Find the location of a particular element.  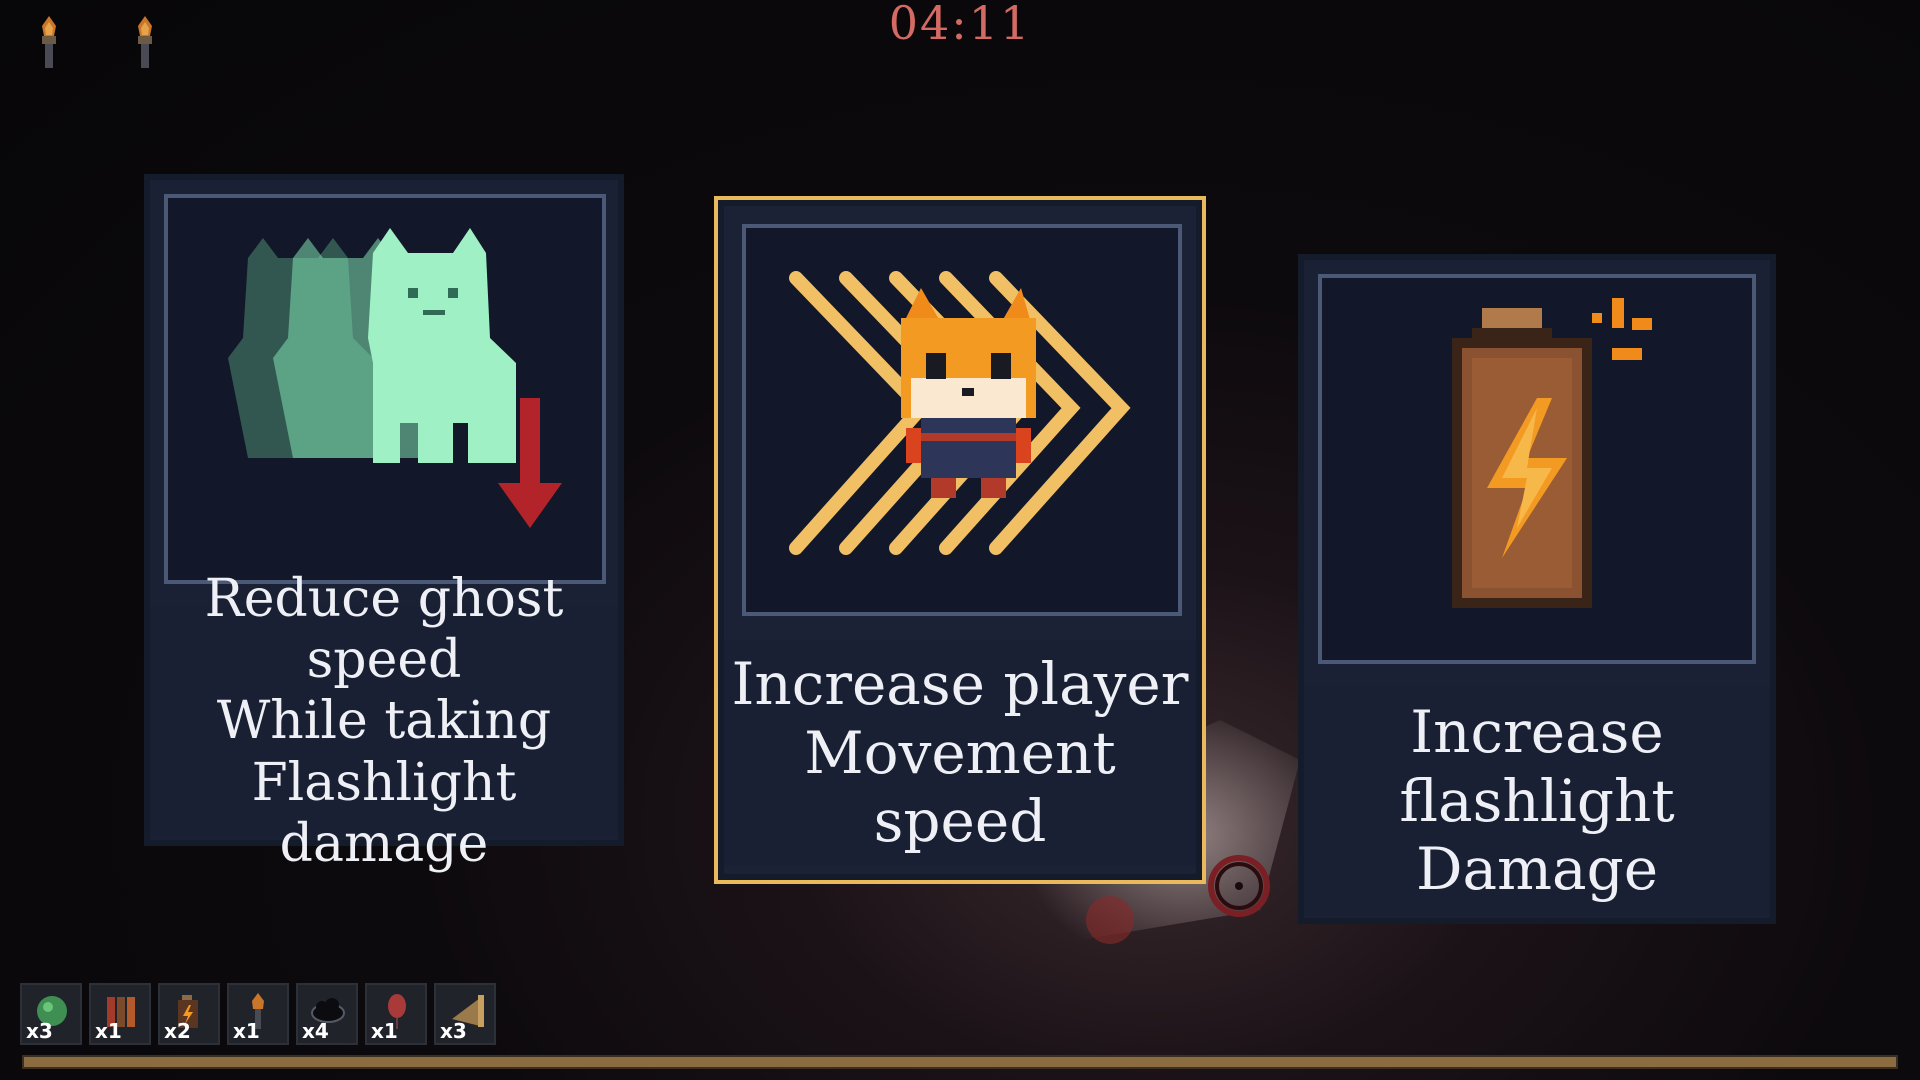

card-line: Movement speed is located at coordinates (960, 787).